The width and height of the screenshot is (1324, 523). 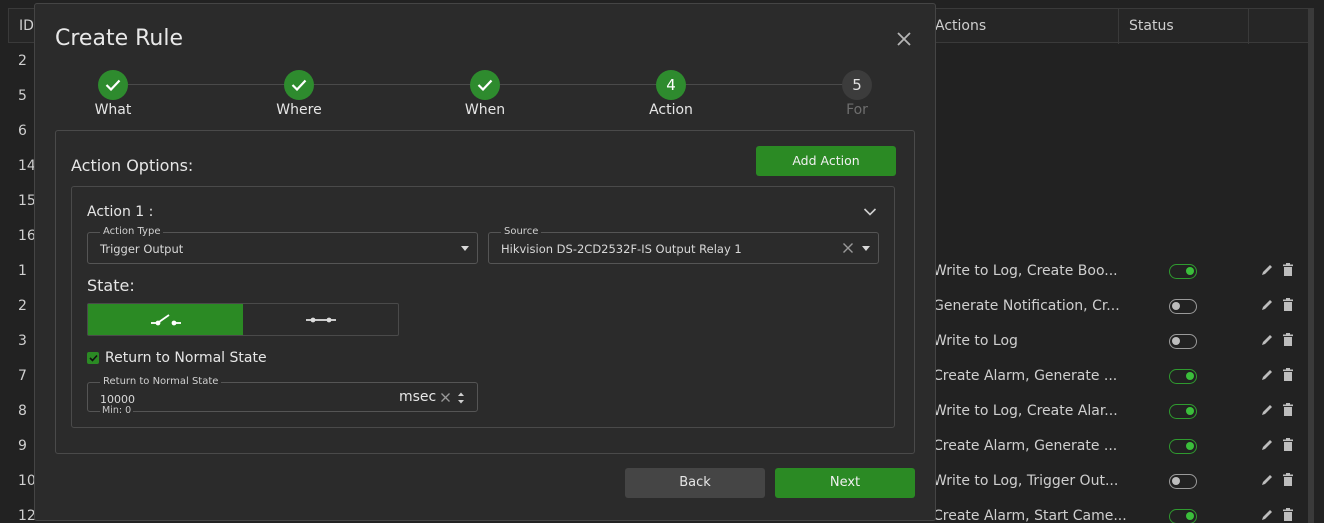 What do you see at coordinates (870, 212) in the screenshot?
I see `chevron-down-icon` at bounding box center [870, 212].